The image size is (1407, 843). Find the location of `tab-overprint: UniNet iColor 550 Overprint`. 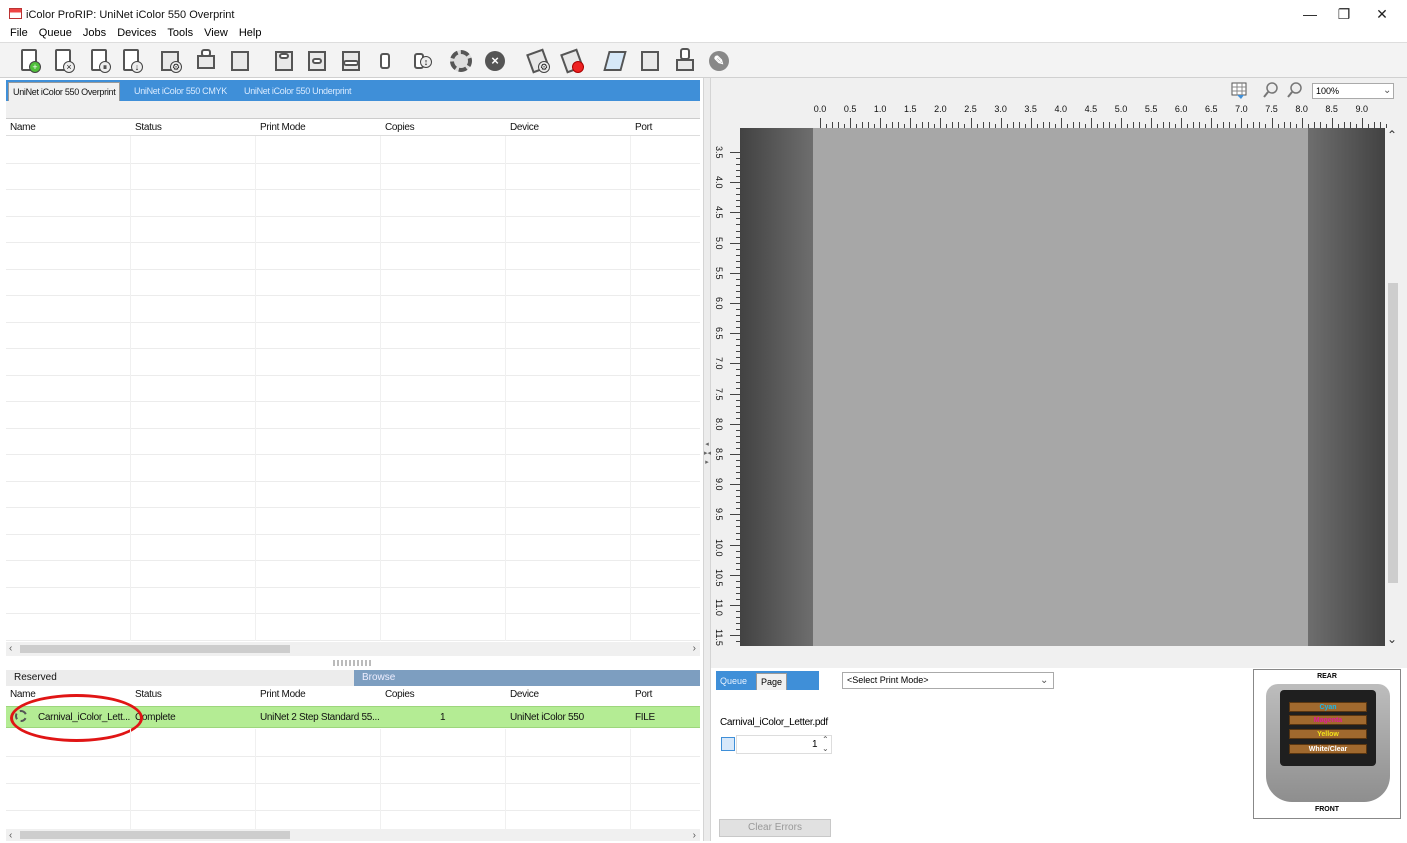

tab-overprint: UniNet iColor 550 Overprint is located at coordinates (64, 91).